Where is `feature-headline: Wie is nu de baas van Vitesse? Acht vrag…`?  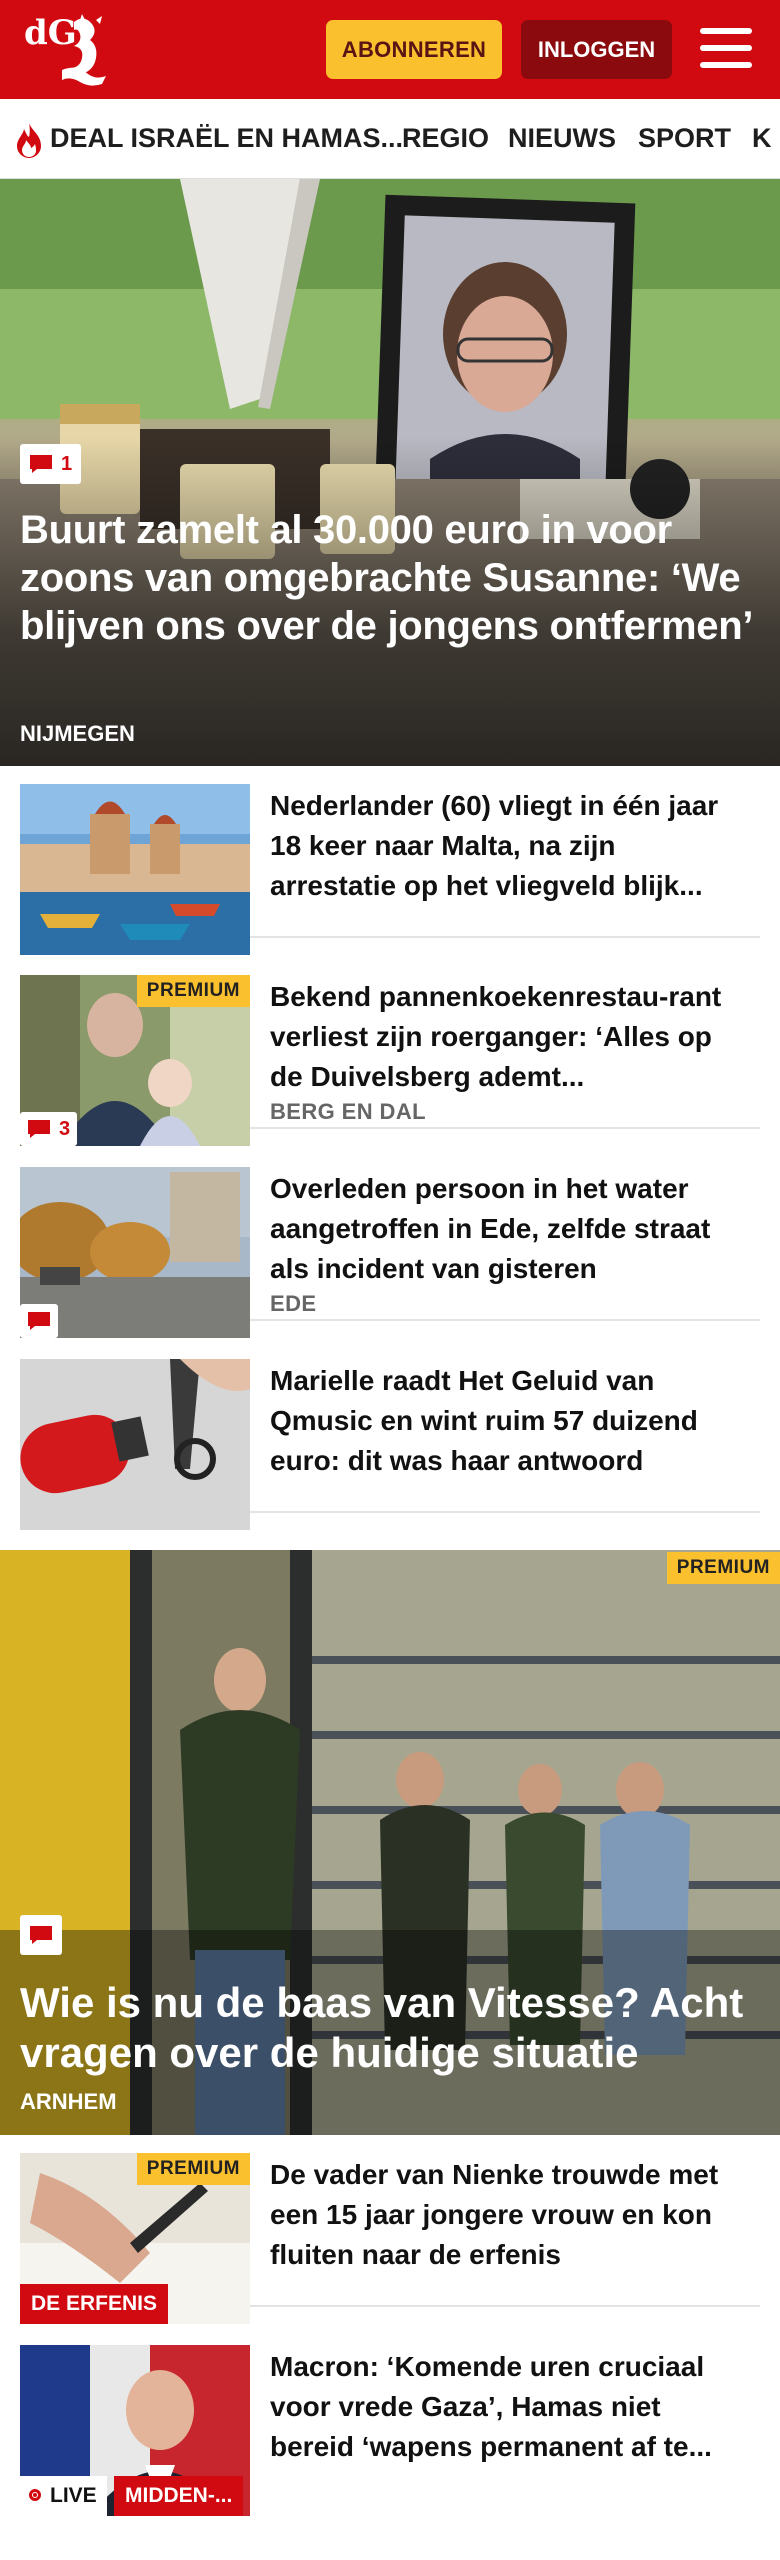 feature-headline: Wie is nu de baas van Vitesse? Acht vrag… is located at coordinates (390, 2028).